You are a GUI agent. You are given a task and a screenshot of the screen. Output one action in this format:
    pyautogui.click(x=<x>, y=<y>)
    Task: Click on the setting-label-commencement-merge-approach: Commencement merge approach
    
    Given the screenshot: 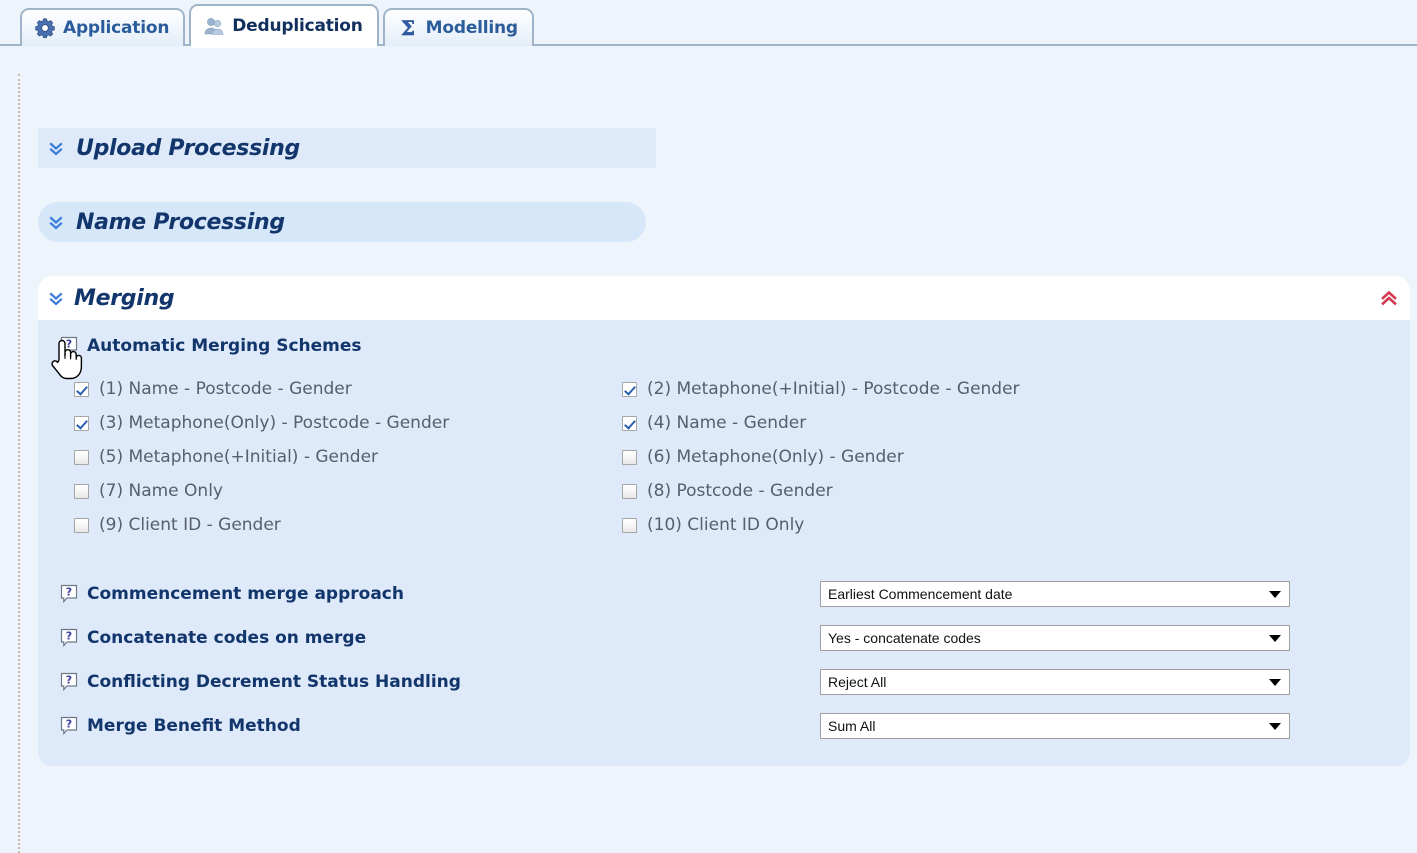 What is the action you would take?
    pyautogui.click(x=245, y=594)
    